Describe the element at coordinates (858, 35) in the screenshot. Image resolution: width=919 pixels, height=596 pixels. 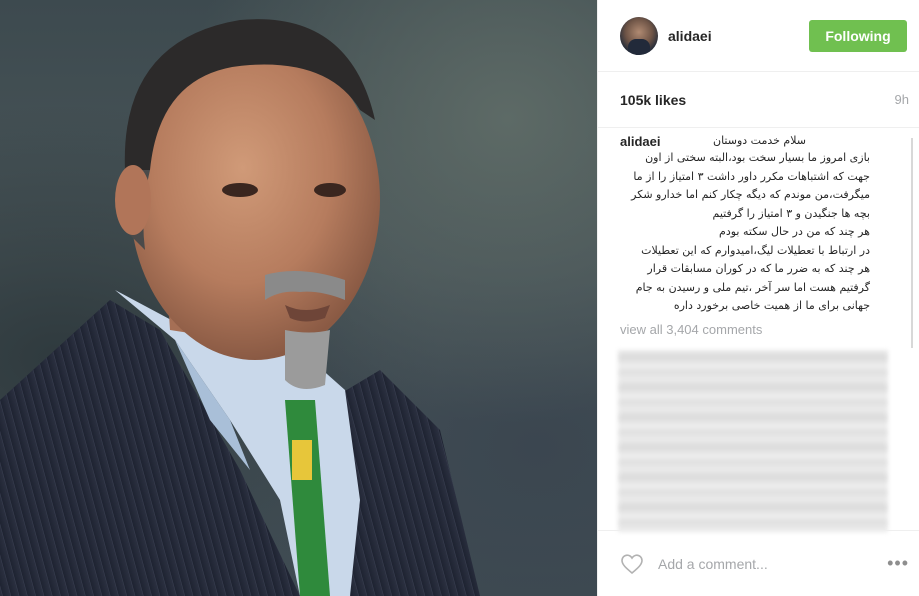
I see `following-button: Following` at that location.